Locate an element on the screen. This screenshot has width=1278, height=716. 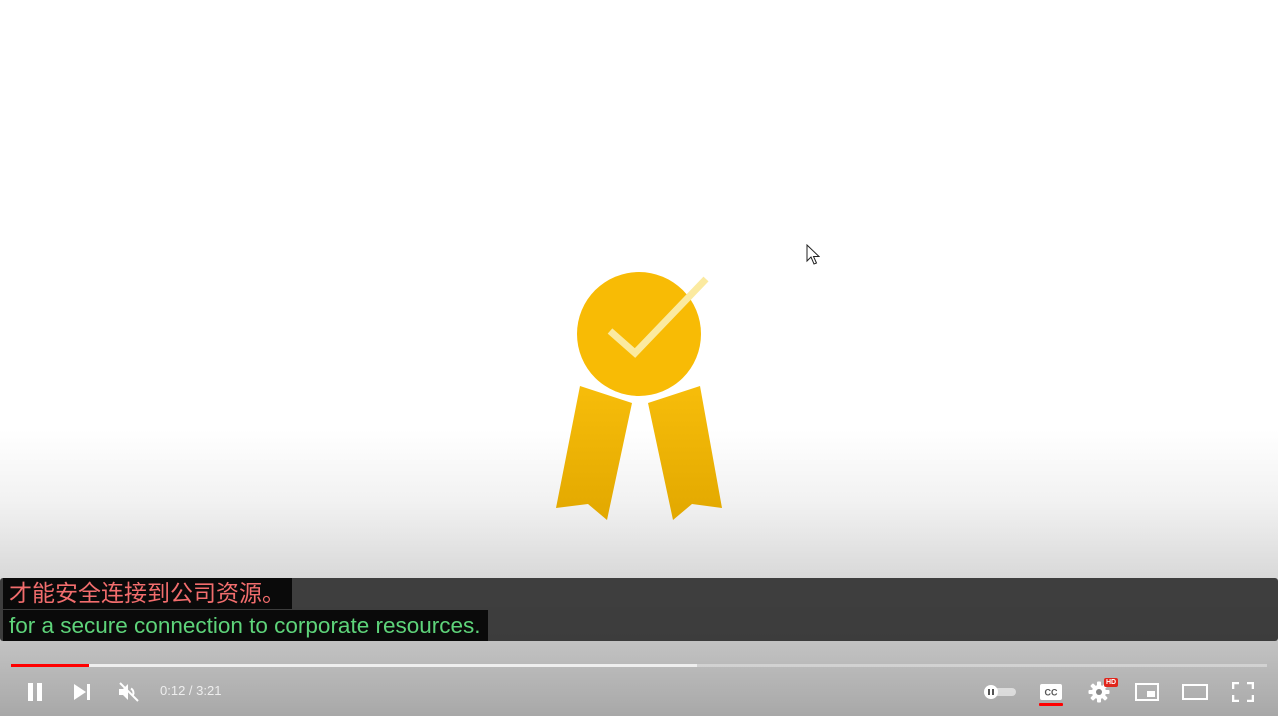
pause-icon is located at coordinates (35, 692).